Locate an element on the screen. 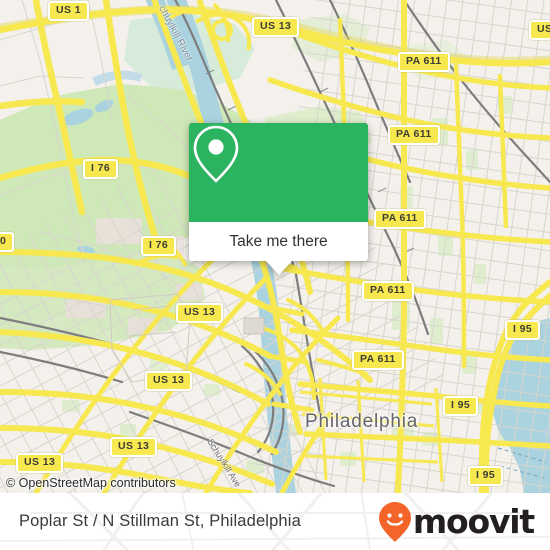  map-popup-card: Take me there is located at coordinates (278, 199).